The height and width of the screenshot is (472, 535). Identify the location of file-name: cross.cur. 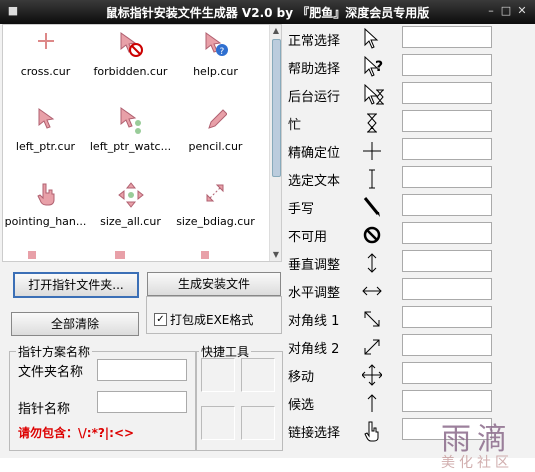
(45, 71).